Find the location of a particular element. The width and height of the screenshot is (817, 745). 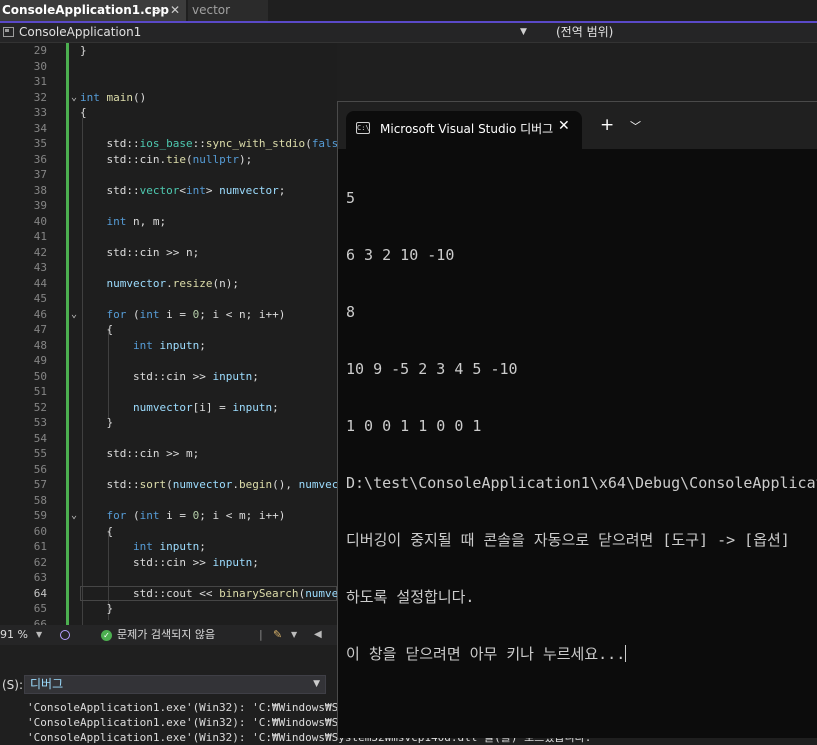

code-line: 37 is located at coordinates (168, 174).